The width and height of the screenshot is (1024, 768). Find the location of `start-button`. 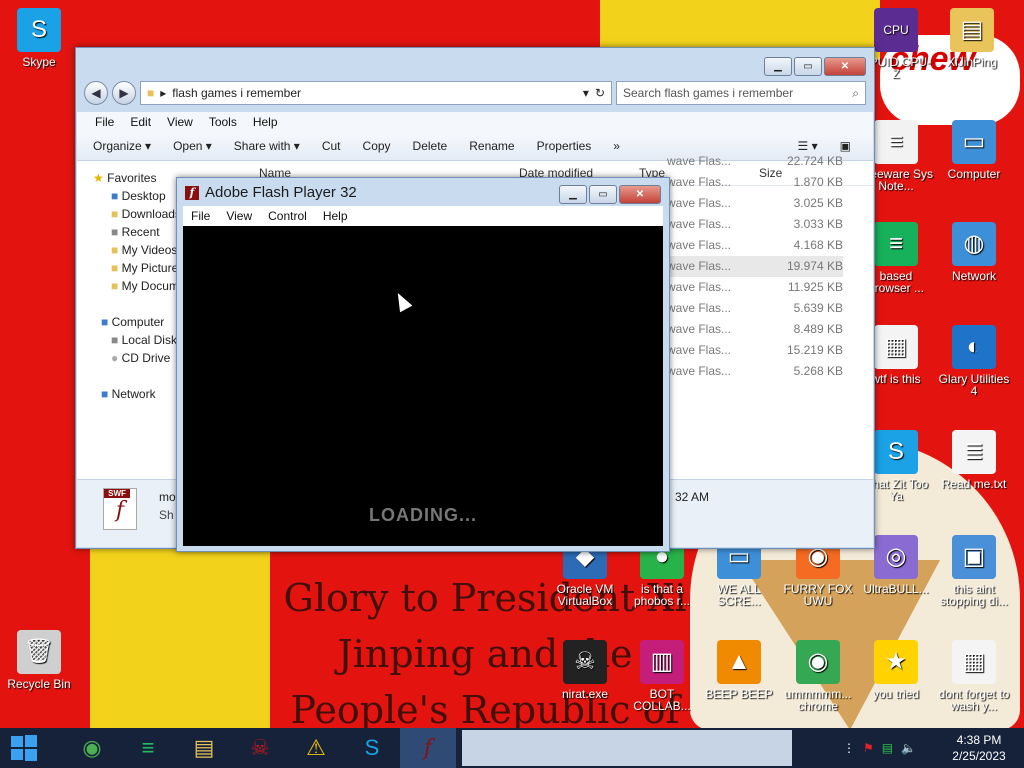

start-button is located at coordinates (24, 748).